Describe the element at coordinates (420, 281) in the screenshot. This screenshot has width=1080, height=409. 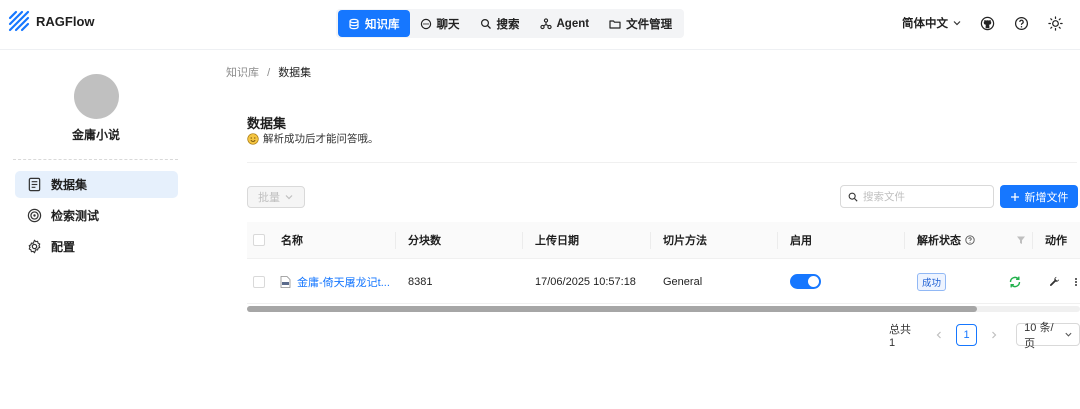
I see `chunk-count: 8381` at that location.